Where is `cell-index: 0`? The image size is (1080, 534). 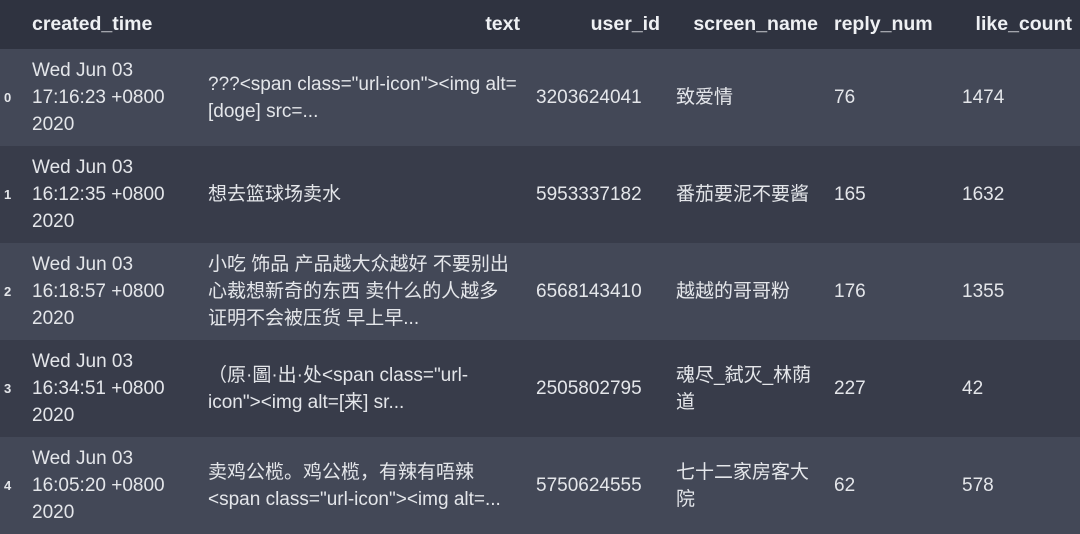
cell-index: 0 is located at coordinates (12, 97).